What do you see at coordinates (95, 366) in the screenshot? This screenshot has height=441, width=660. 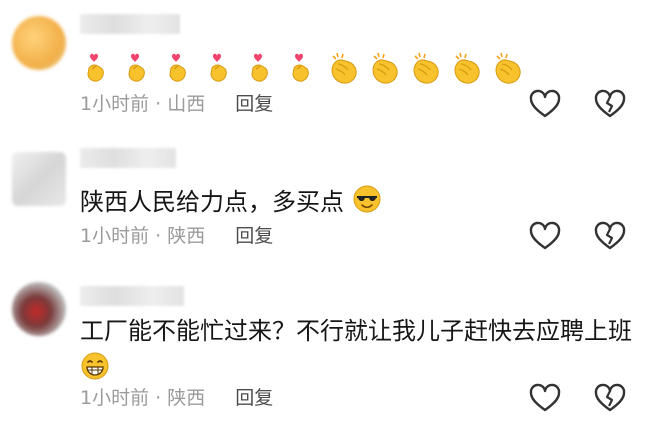 I see `grinning-face-icon` at bounding box center [95, 366].